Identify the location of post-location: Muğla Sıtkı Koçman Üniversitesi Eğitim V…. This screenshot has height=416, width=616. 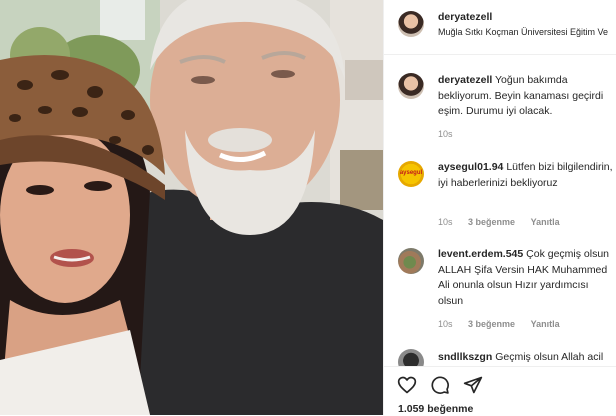
(523, 32).